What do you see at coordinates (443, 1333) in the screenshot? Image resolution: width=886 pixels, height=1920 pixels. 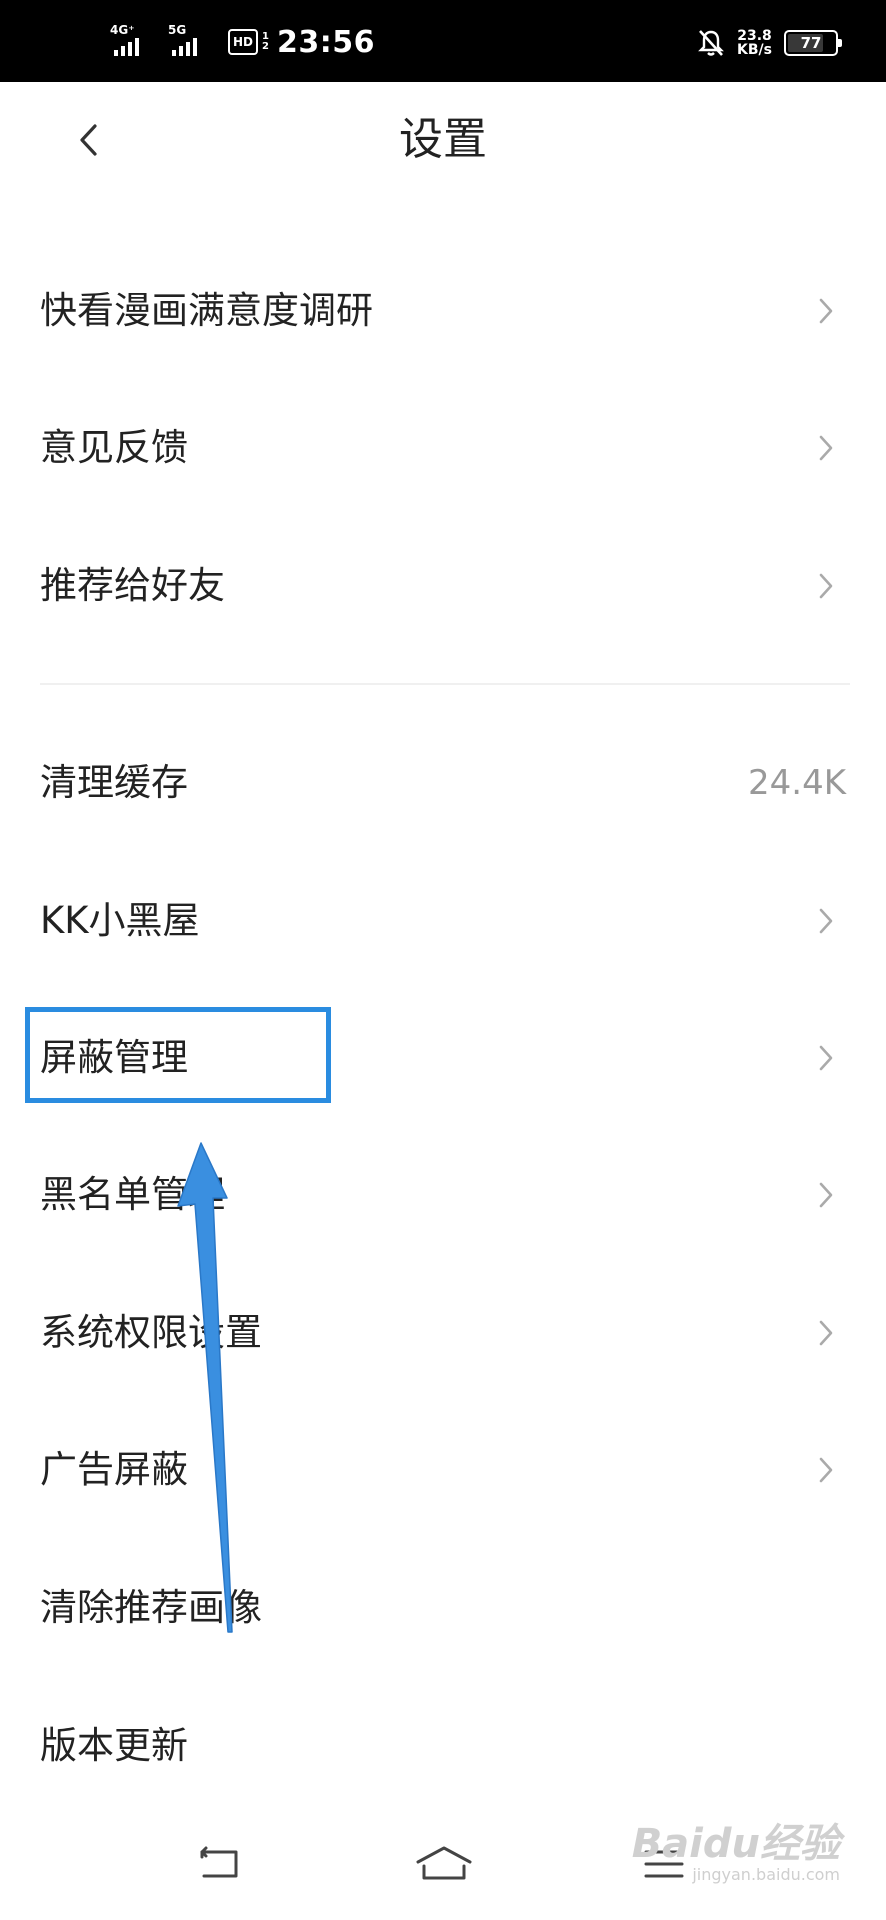 I see `settings-item-permissions: 系统权限设置` at bounding box center [443, 1333].